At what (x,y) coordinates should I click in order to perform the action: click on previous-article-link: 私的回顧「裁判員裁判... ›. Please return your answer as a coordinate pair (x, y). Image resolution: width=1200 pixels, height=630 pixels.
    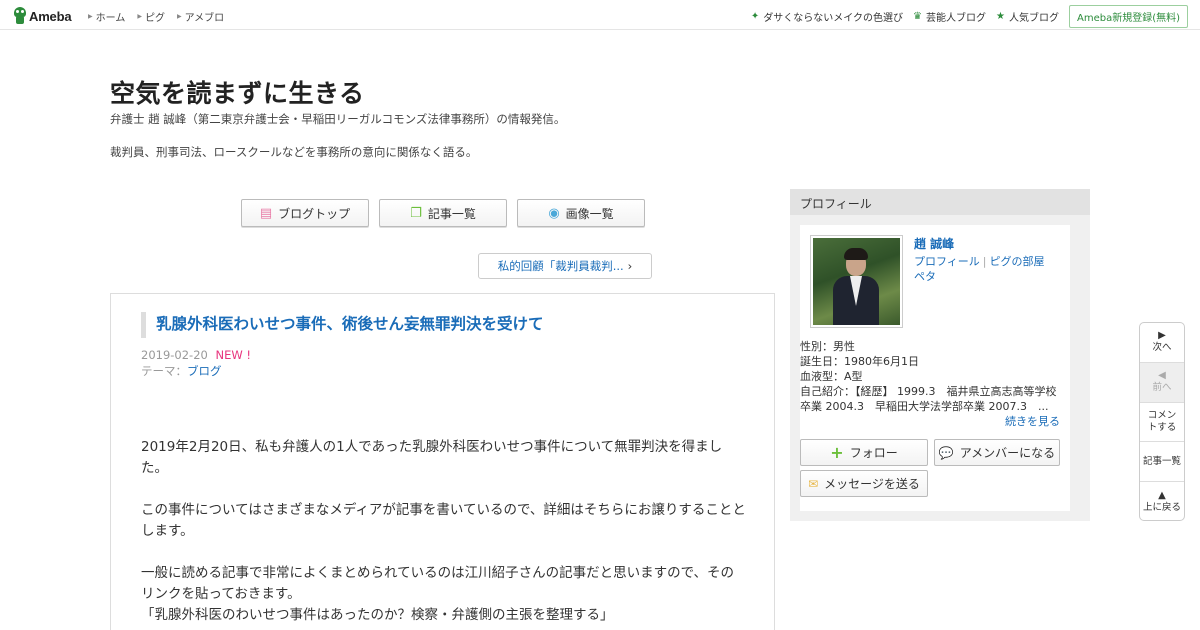
    Looking at the image, I should click on (565, 266).